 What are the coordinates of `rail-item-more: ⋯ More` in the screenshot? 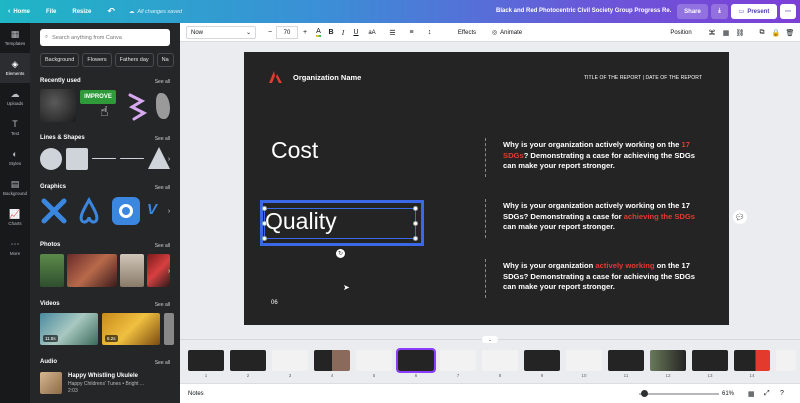 It's located at (15, 248).